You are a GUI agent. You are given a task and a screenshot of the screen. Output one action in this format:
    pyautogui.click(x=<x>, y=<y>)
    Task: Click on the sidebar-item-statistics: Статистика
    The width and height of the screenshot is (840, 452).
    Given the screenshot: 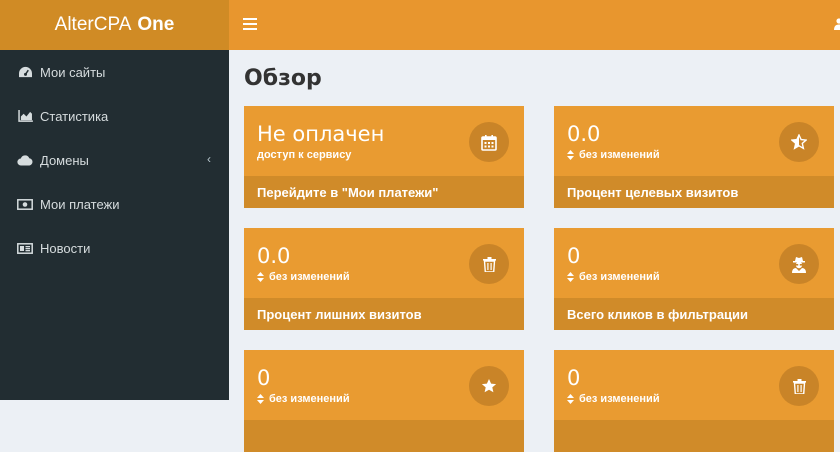 What is the action you would take?
    pyautogui.click(x=114, y=116)
    